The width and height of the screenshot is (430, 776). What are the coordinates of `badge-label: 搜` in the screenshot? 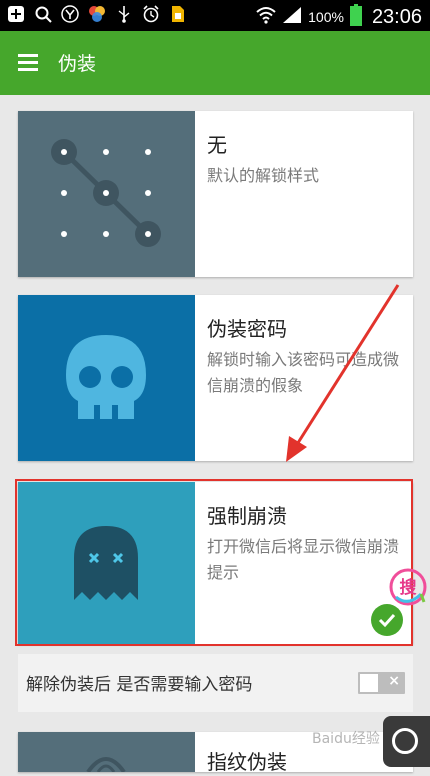 It's located at (409, 587).